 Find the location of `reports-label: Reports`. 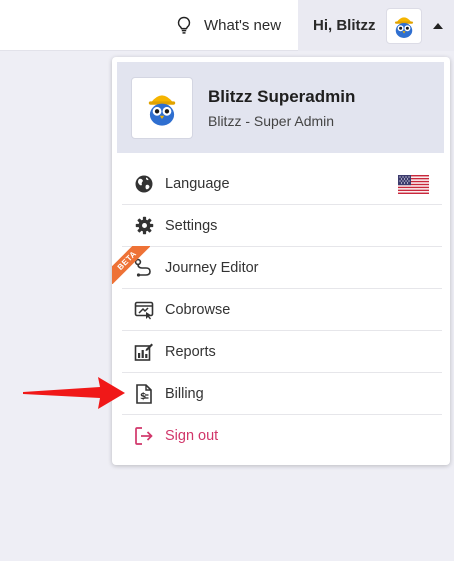

reports-label: Reports is located at coordinates (190, 351).